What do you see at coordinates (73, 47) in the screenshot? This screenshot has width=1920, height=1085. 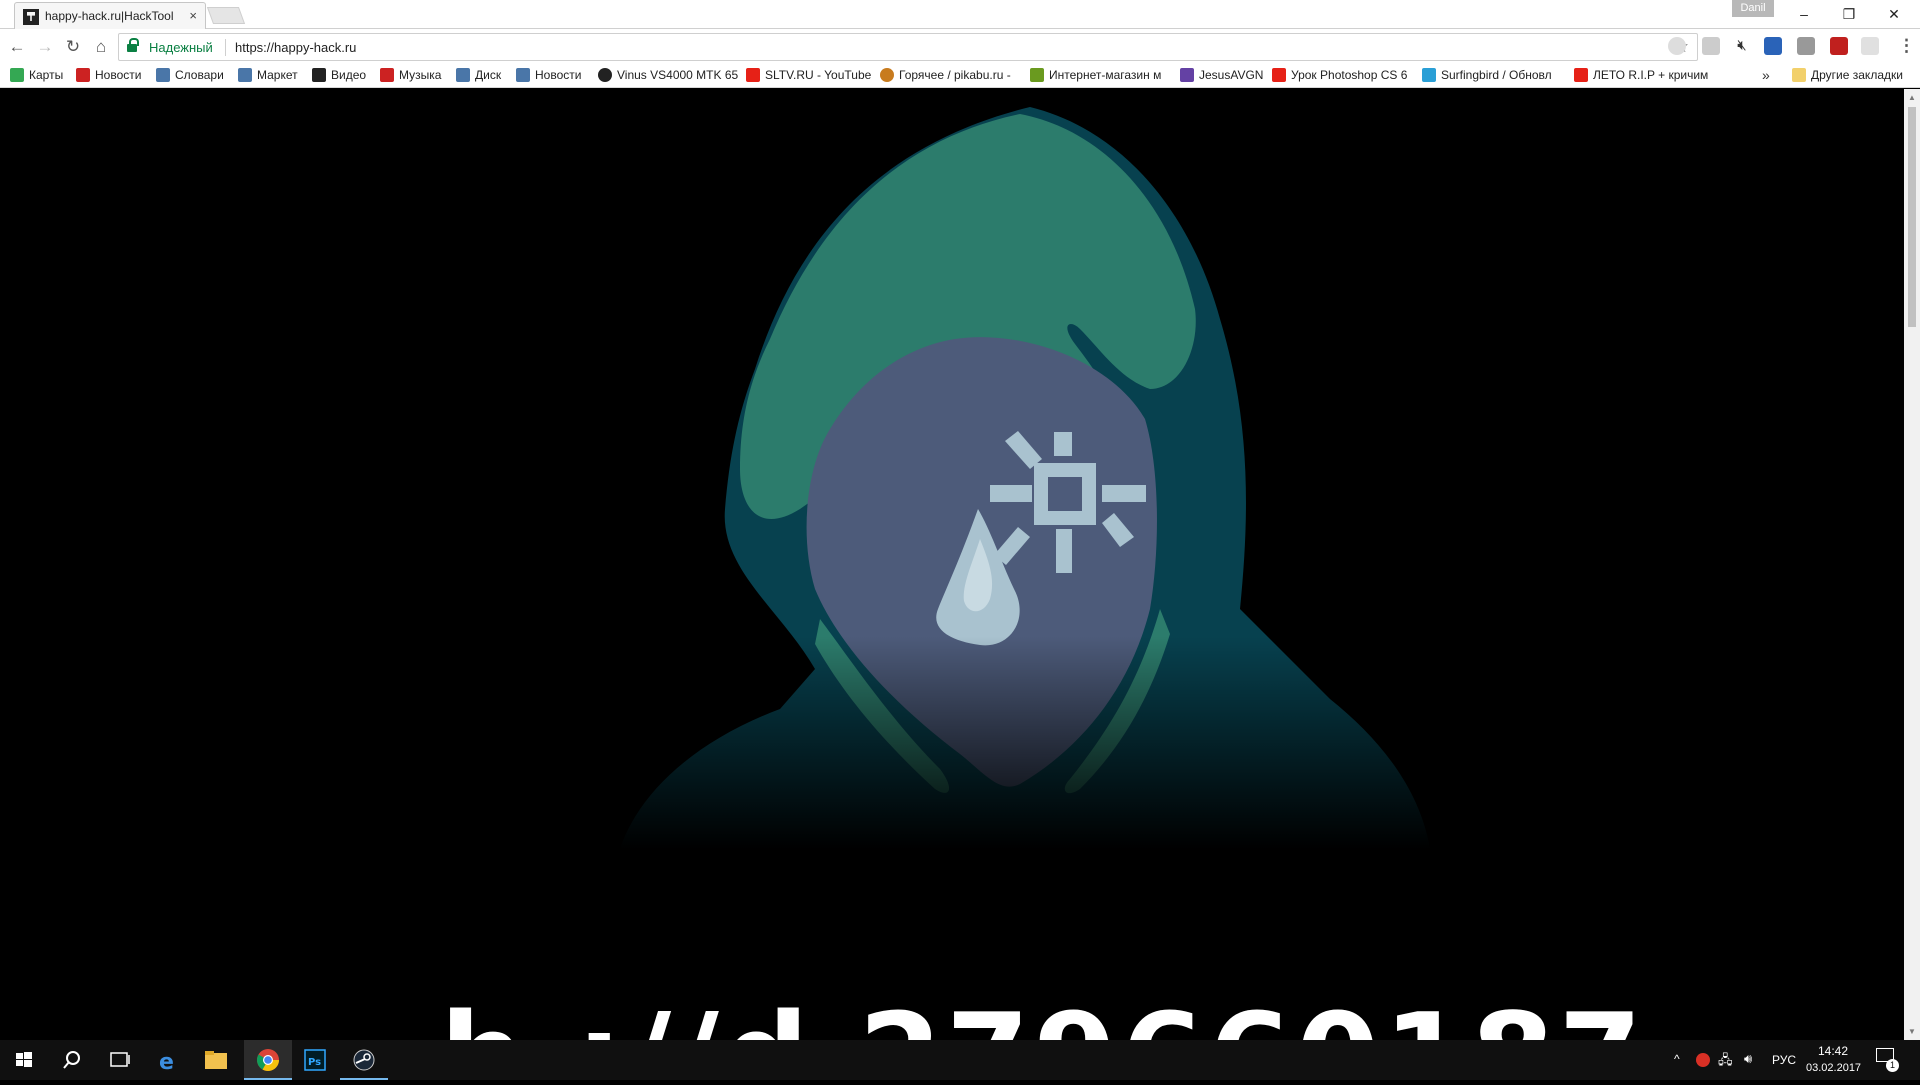 I see `reload-icon: ↻` at bounding box center [73, 47].